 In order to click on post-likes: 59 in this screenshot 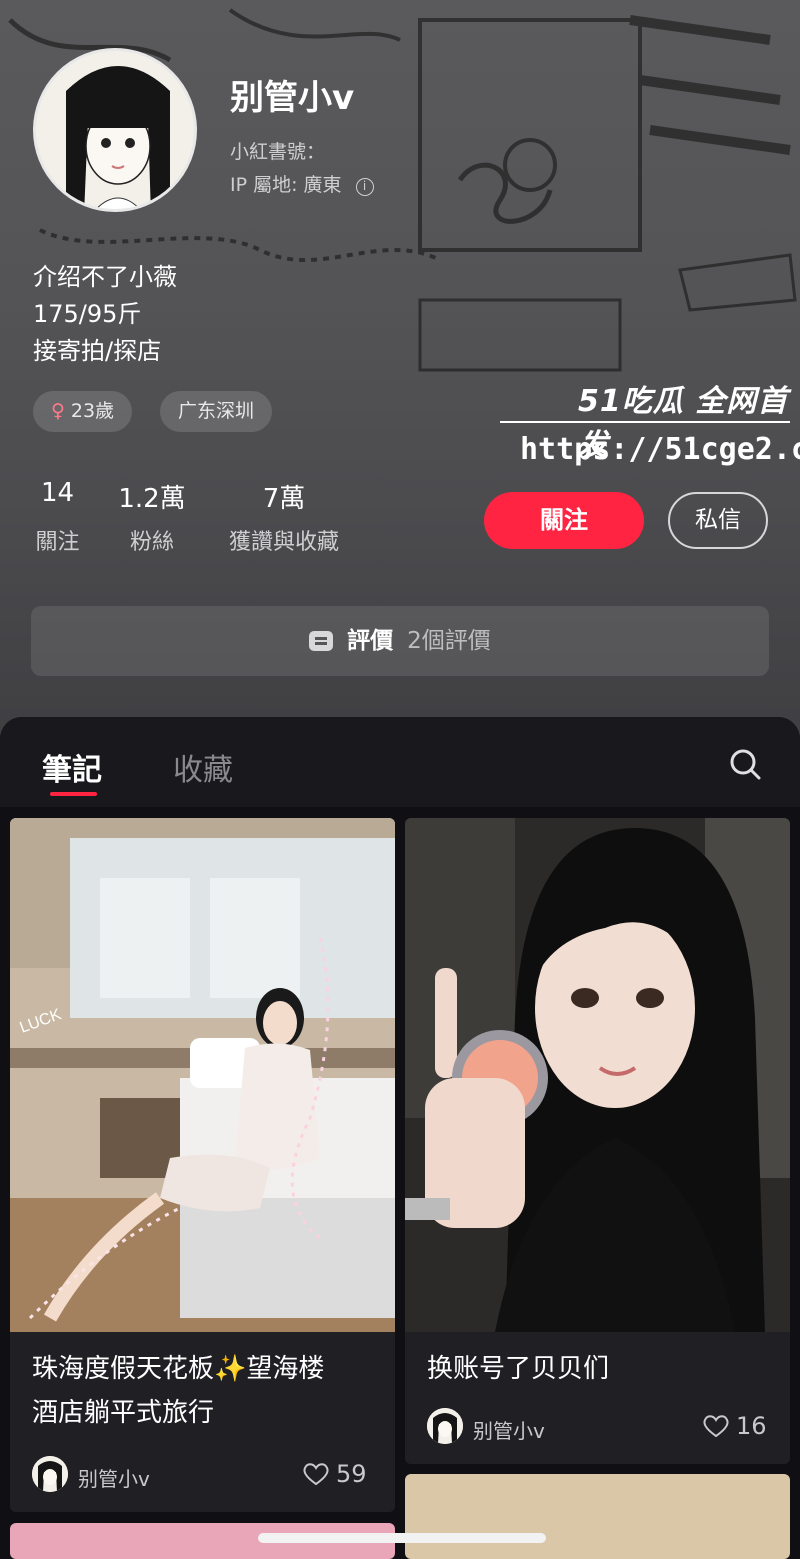, I will do `click(334, 1474)`.